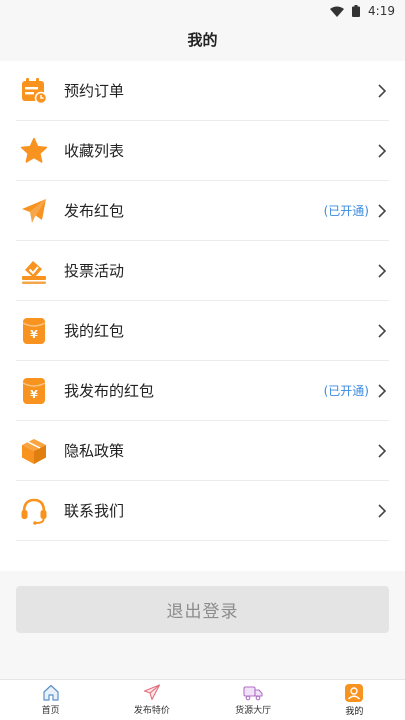 This screenshot has width=405, height=720. What do you see at coordinates (34, 511) in the screenshot?
I see `headset-icon` at bounding box center [34, 511].